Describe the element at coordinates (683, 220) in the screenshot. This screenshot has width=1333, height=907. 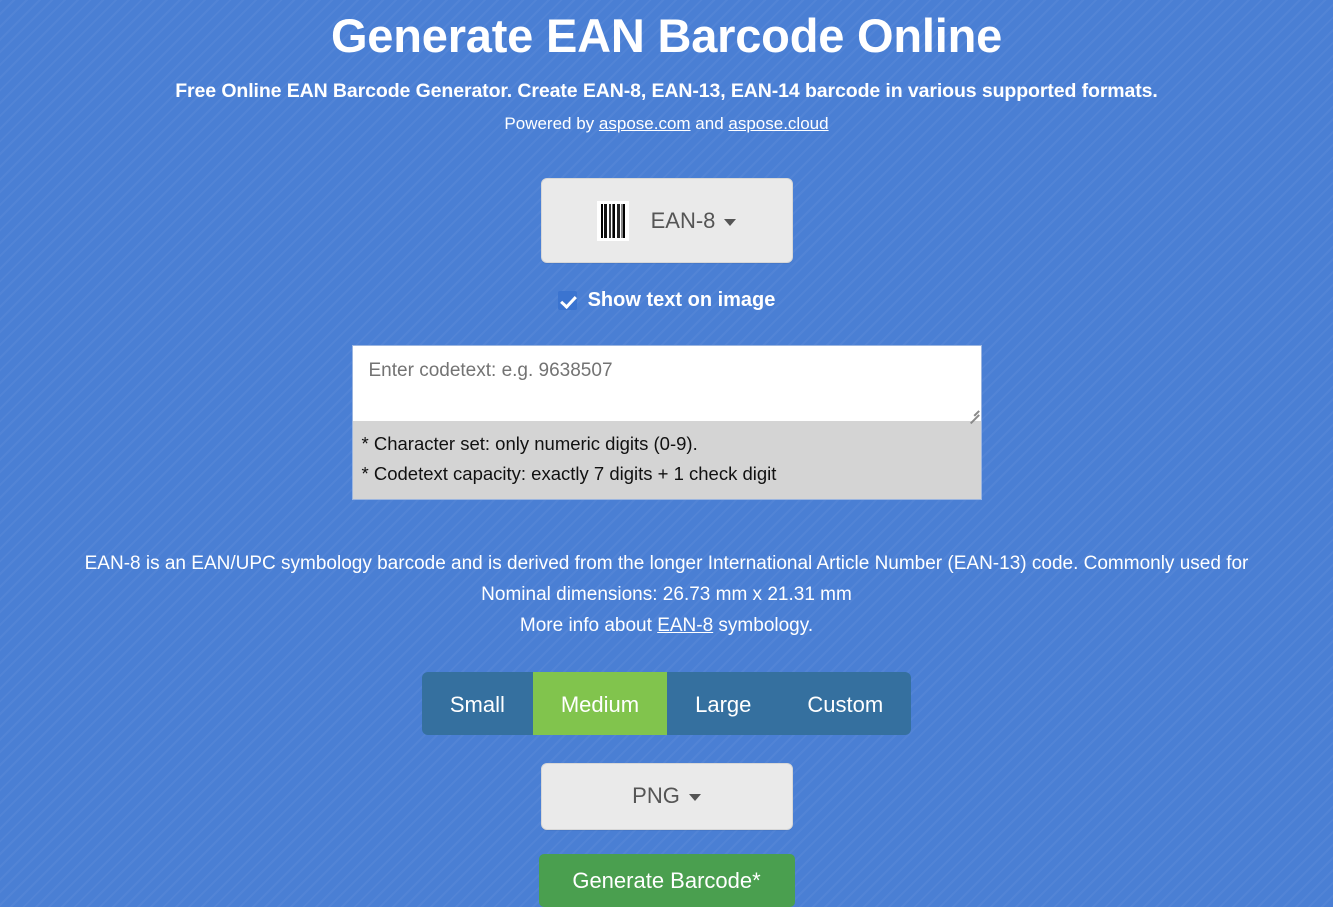
I see `symbology-selected-value: EAN-8` at that location.